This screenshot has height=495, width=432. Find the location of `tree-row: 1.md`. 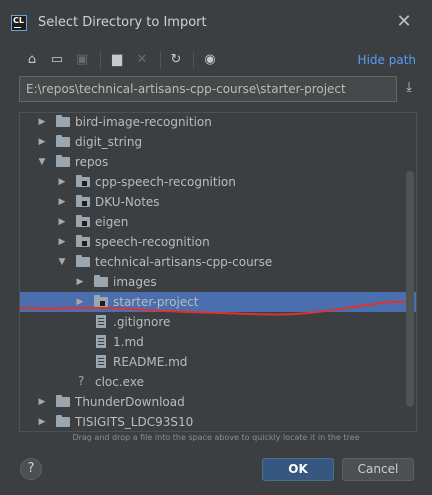

tree-row: 1.md is located at coordinates (218, 342).